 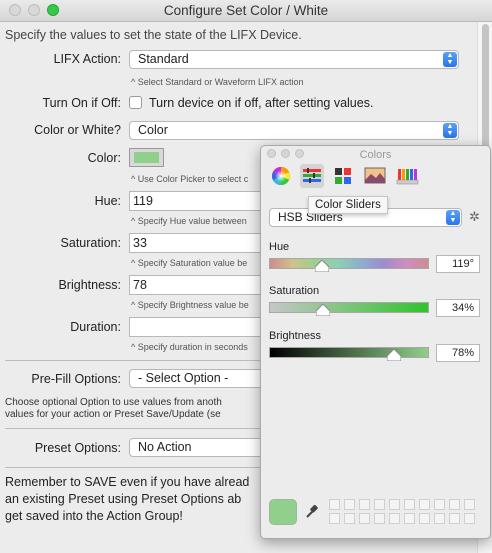 I want to click on pencils-icon, so click(x=407, y=177).